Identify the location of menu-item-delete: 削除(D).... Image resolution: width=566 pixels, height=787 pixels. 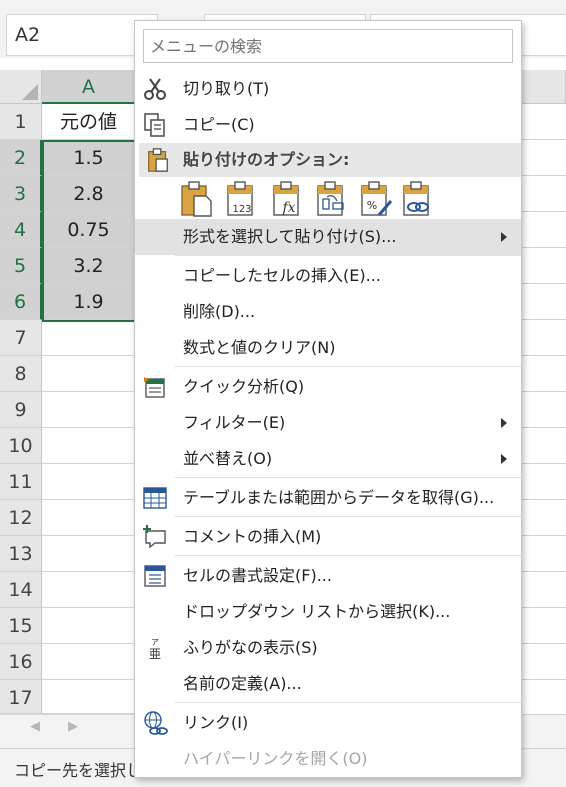
(328, 312).